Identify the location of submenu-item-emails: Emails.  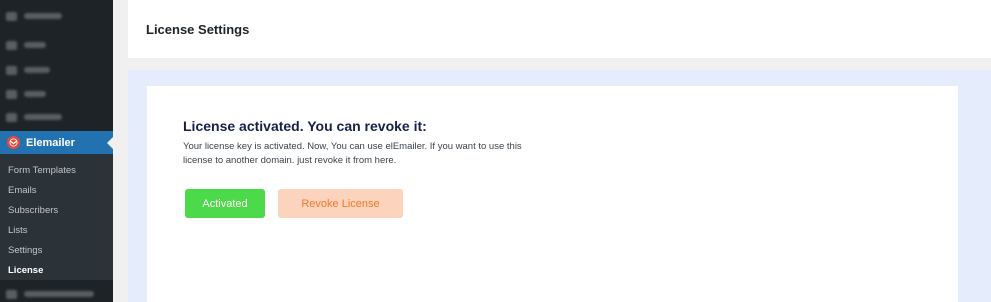
(56, 191).